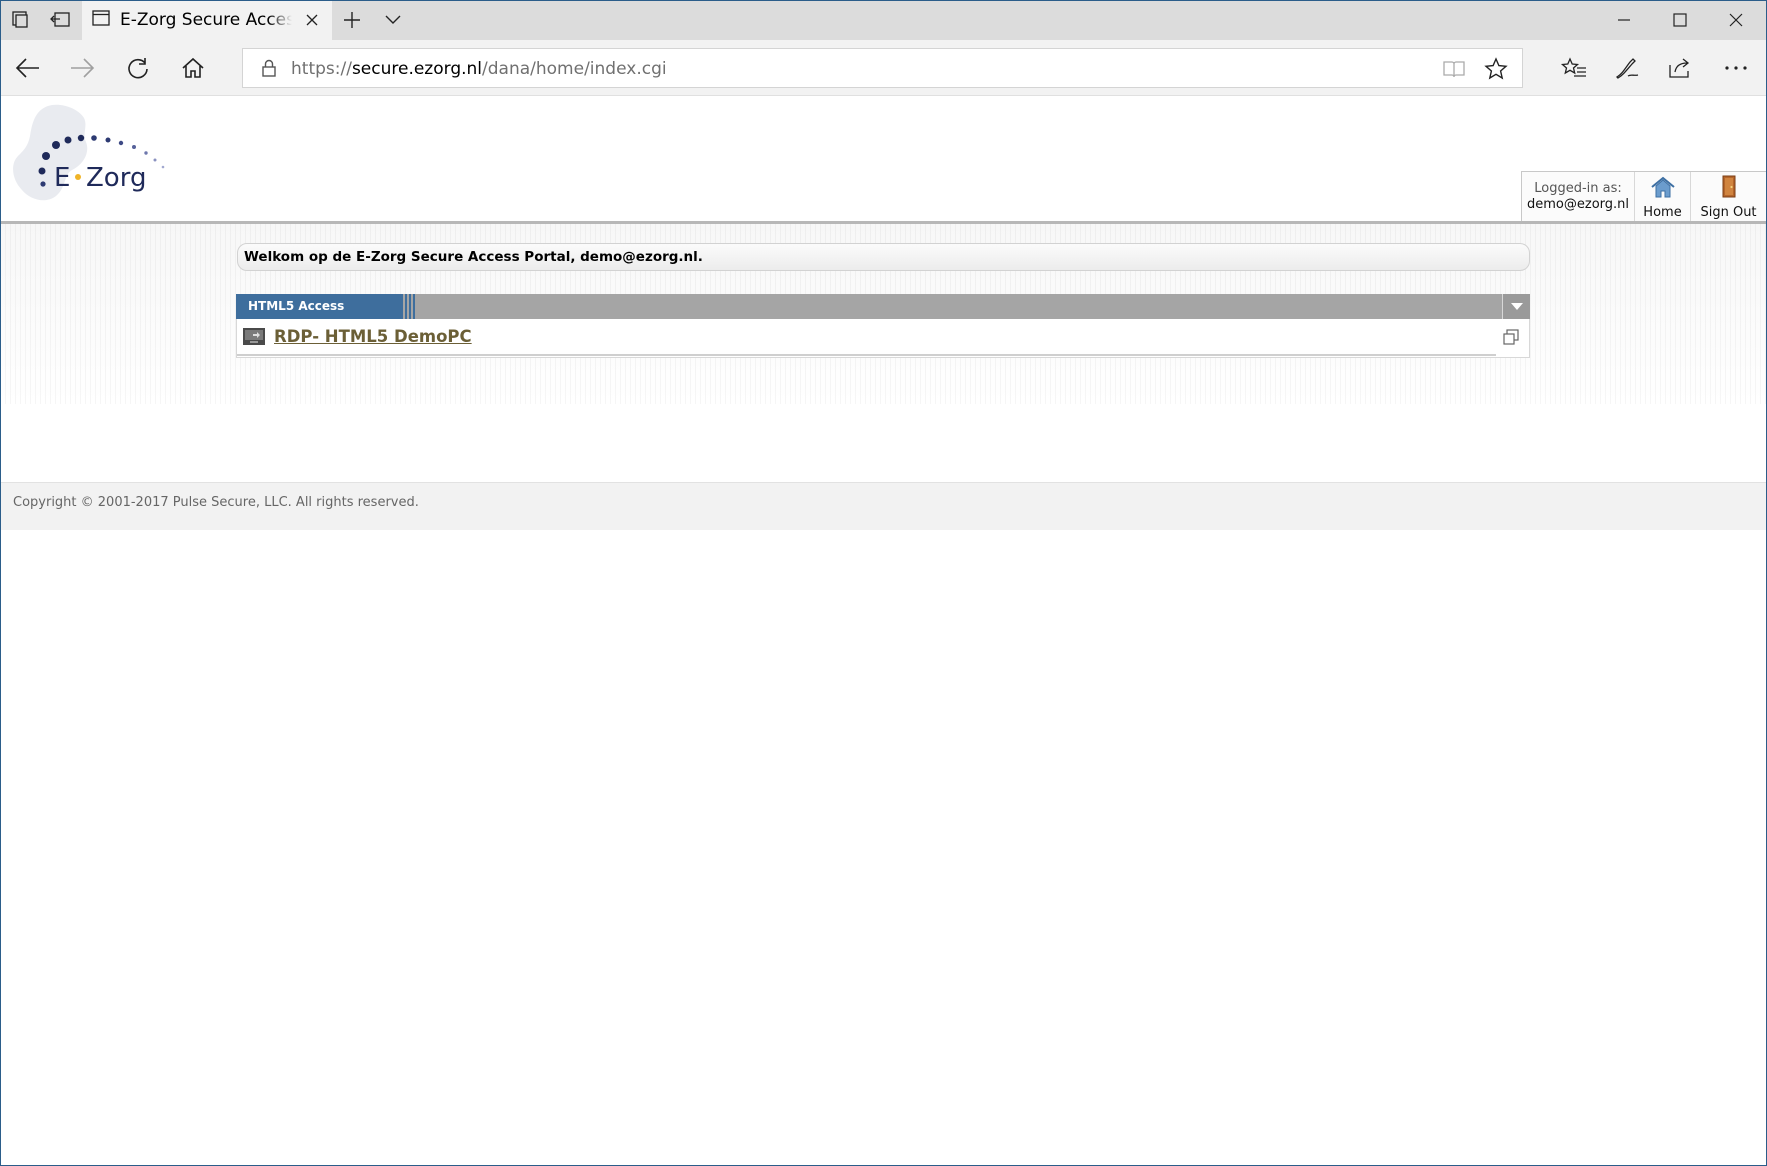  I want to click on share-icon, so click(1680, 68).